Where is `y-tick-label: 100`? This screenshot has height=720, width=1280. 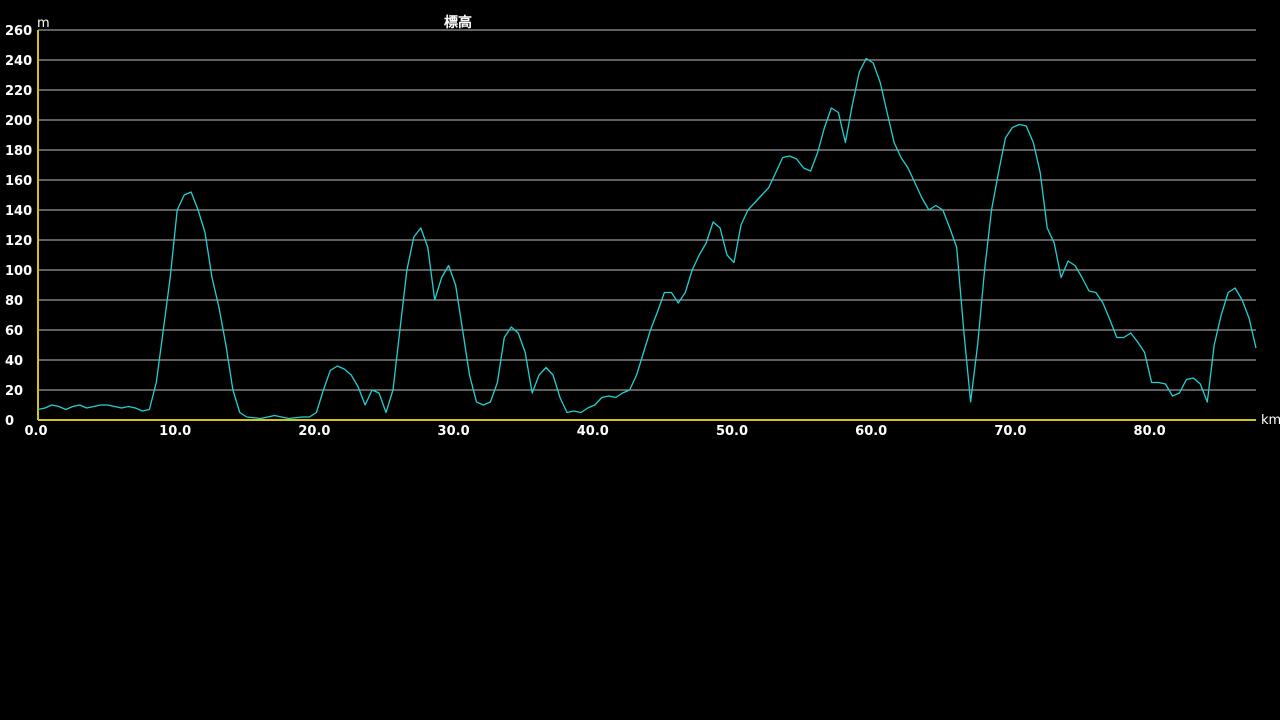
y-tick-label: 100 is located at coordinates (18, 271).